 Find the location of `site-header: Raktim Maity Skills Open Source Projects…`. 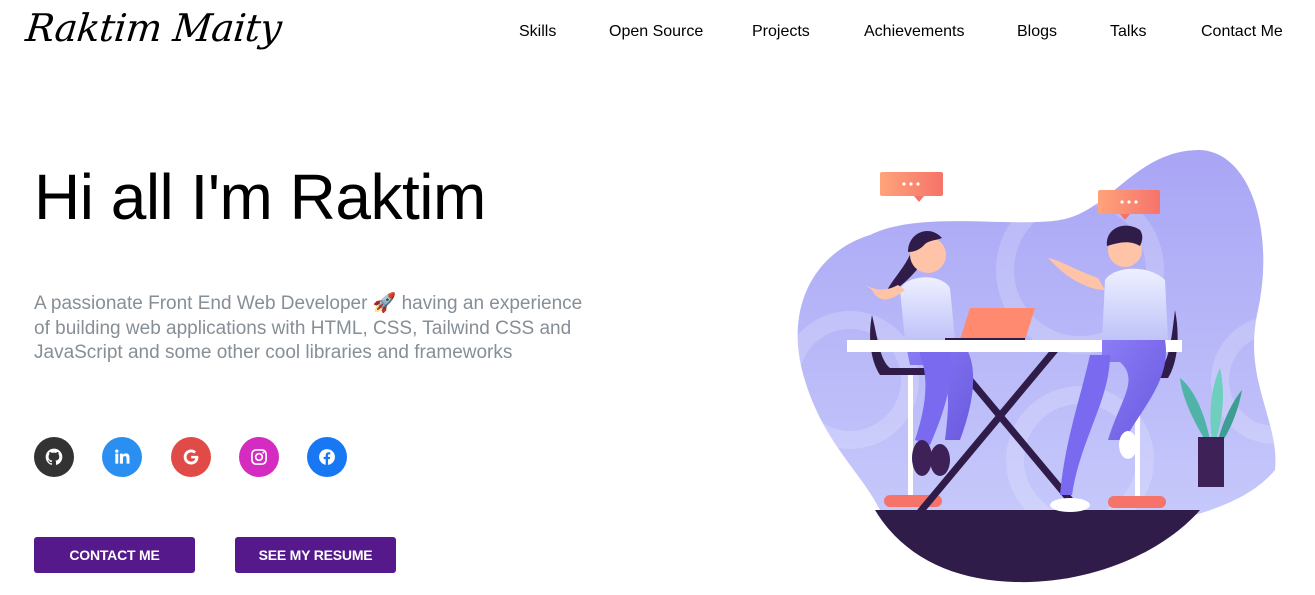

site-header: Raktim Maity Skills Open Source Projects… is located at coordinates (657, 32).